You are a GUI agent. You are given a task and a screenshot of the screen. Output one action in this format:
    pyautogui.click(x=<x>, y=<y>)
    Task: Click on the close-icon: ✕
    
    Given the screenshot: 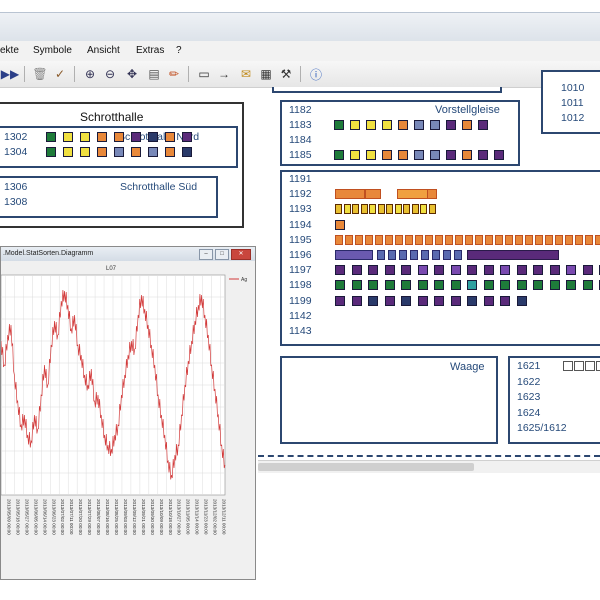 What is the action you would take?
    pyautogui.click(x=241, y=254)
    